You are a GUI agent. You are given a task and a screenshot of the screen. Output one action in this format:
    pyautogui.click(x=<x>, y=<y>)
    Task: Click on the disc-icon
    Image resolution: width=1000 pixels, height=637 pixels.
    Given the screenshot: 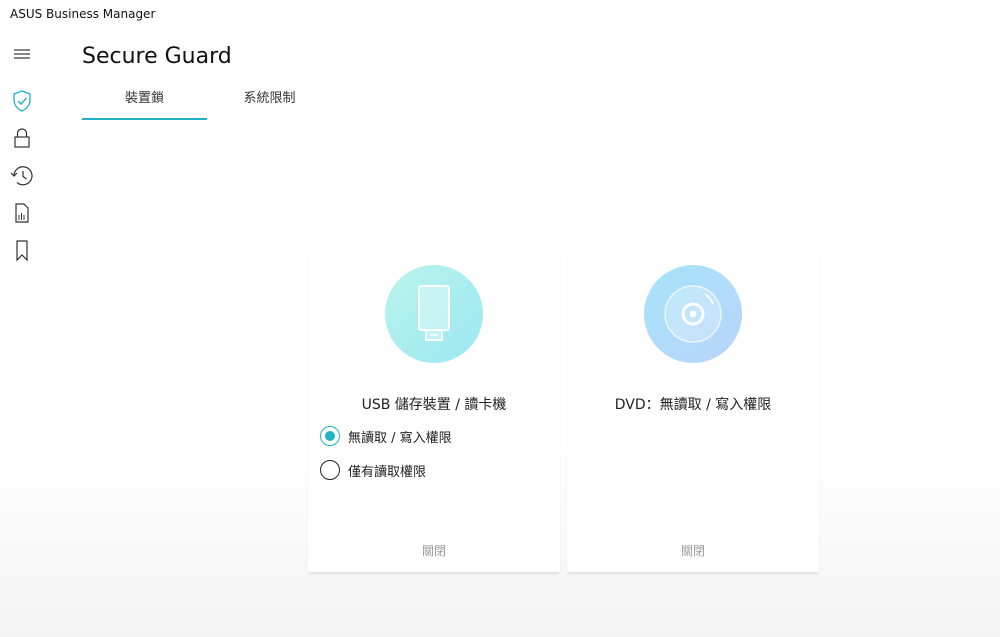 What is the action you would take?
    pyautogui.click(x=693, y=314)
    